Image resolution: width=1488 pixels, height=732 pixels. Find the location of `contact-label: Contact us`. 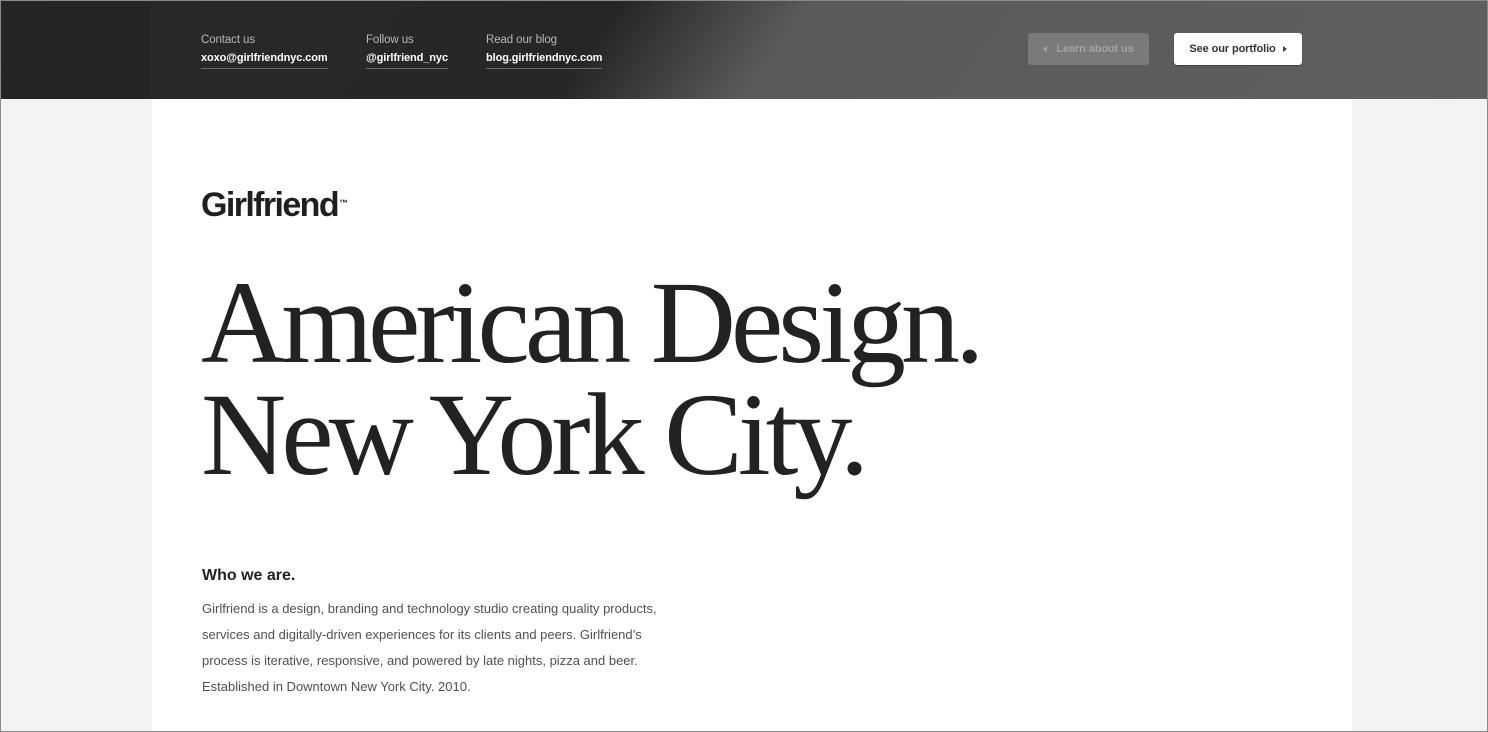

contact-label: Contact us is located at coordinates (228, 40).